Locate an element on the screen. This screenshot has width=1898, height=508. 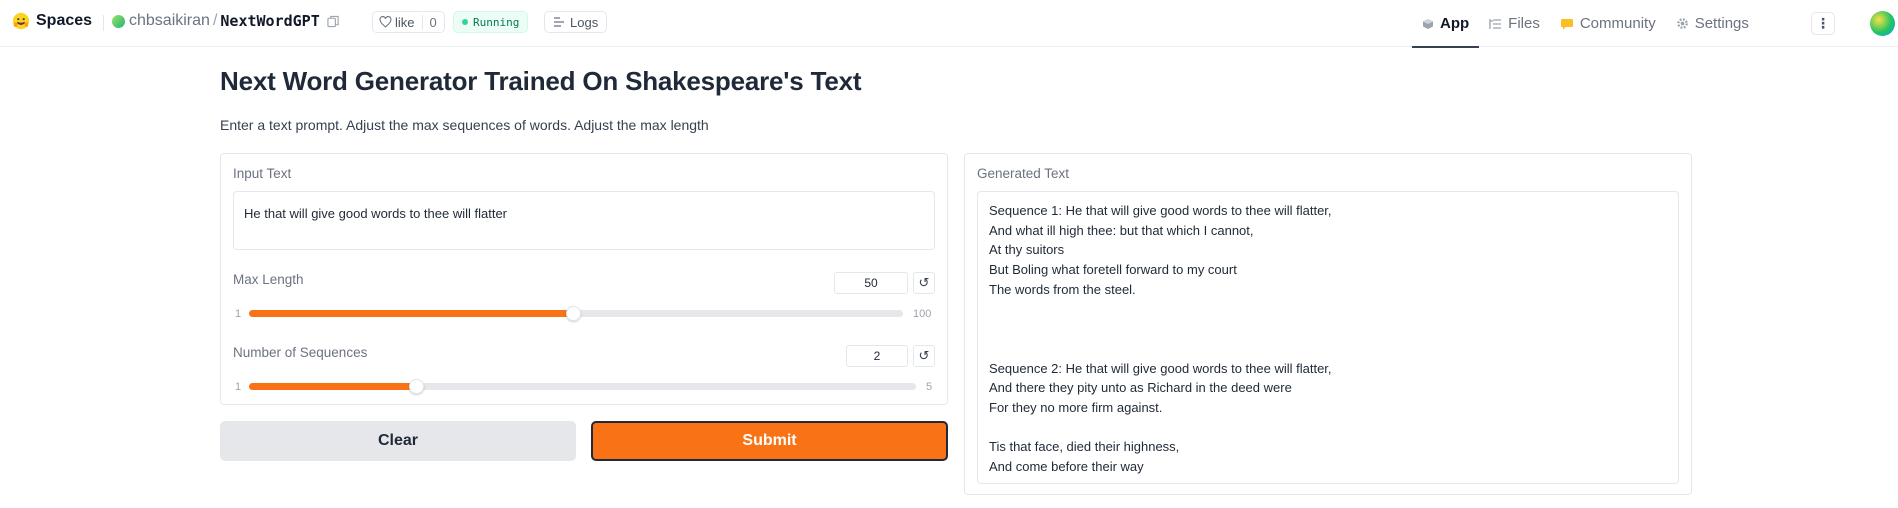
max-length-label: Max Length is located at coordinates (268, 279).